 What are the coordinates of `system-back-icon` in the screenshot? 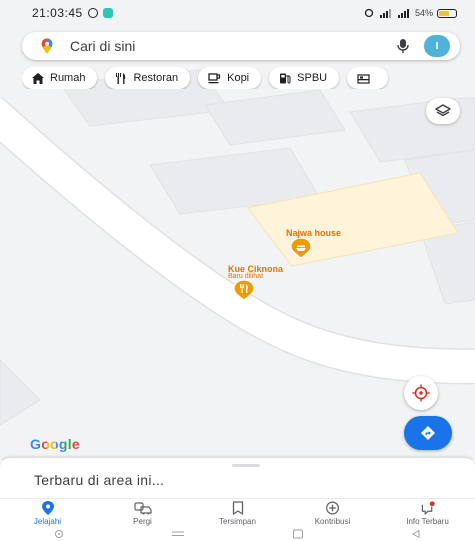 It's located at (416, 534).